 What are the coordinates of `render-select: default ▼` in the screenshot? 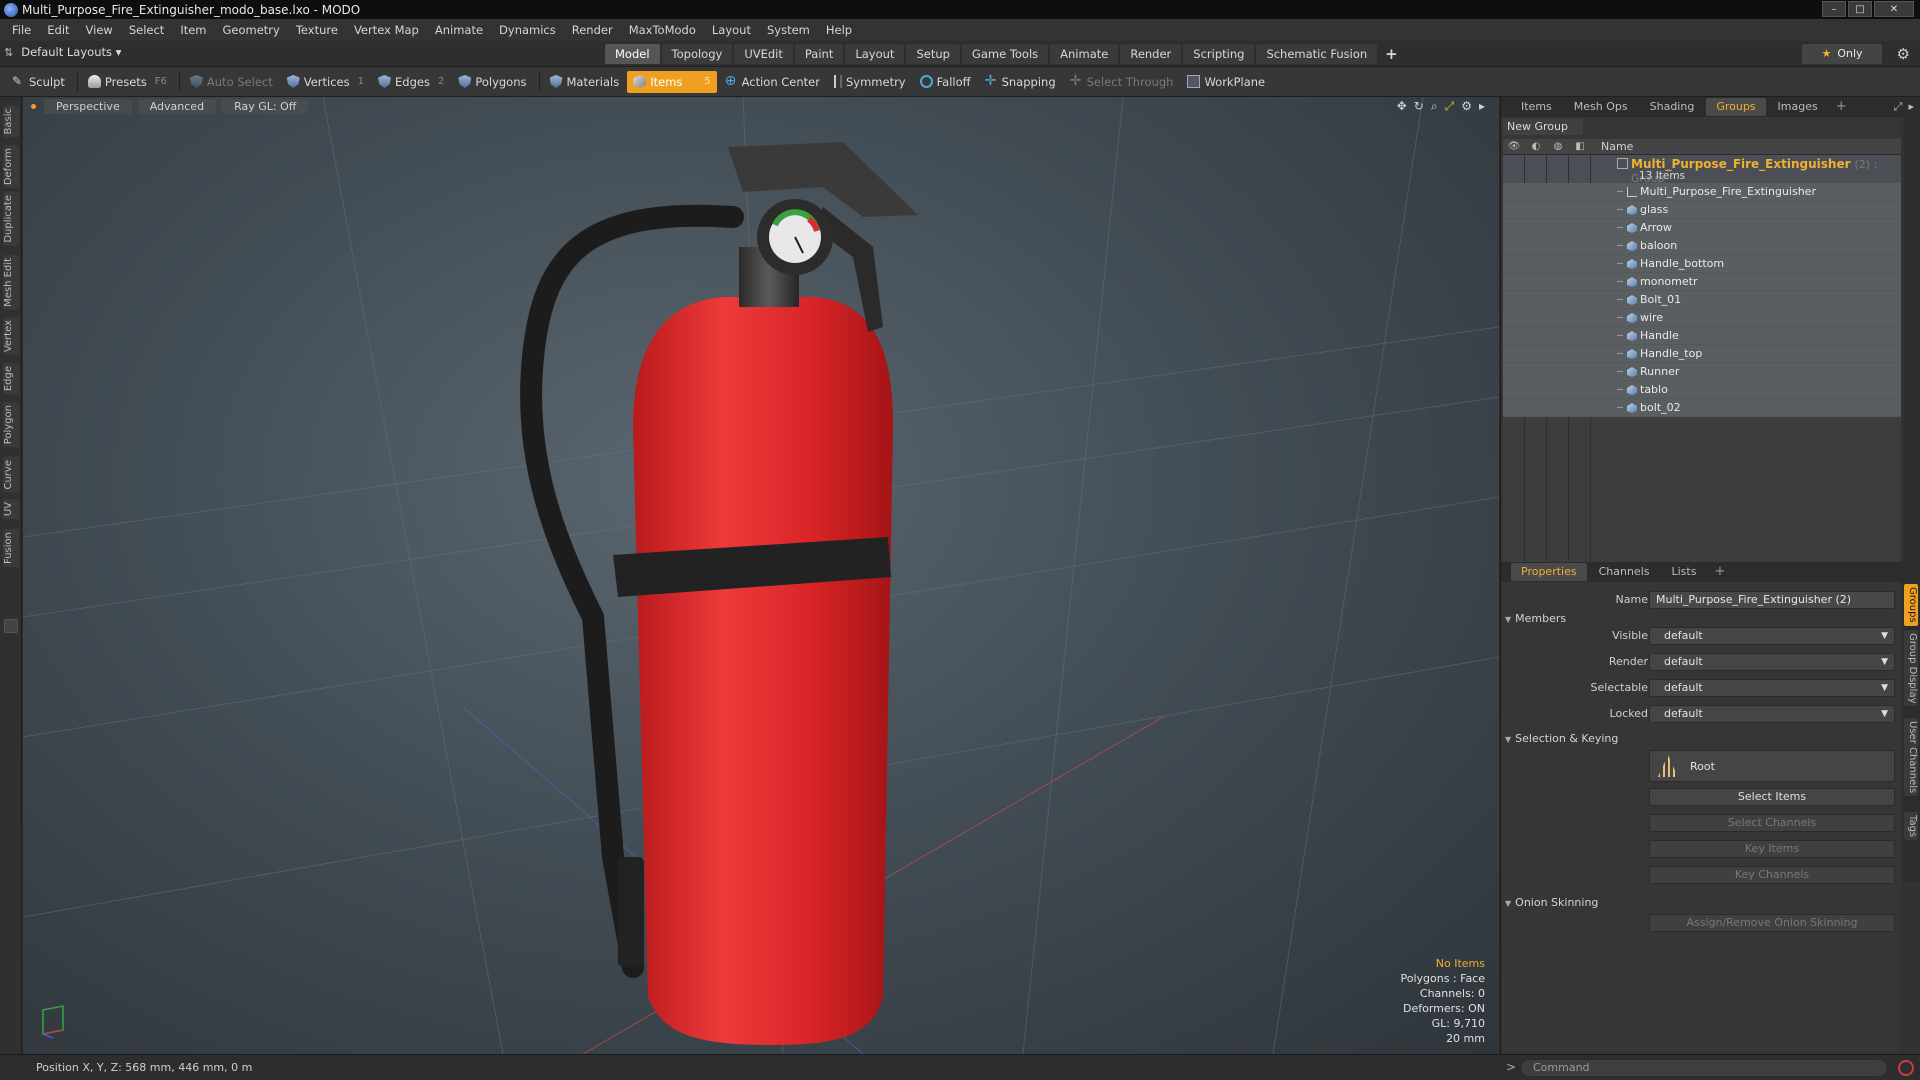 It's located at (1772, 662).